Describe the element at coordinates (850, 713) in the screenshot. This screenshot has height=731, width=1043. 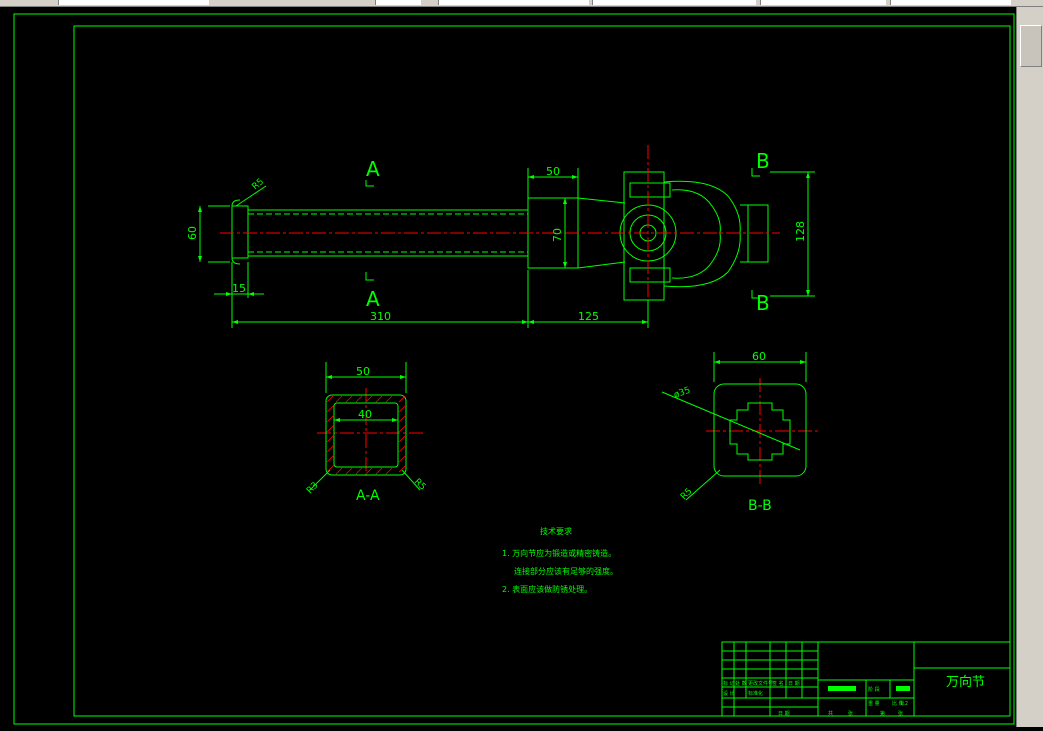
I see `tb-cell-14: 张` at that location.